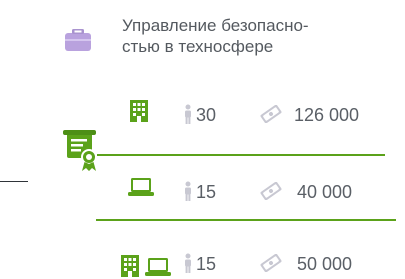 This screenshot has width=405, height=279. I want to click on row-1-people-icon, so click(188, 114).